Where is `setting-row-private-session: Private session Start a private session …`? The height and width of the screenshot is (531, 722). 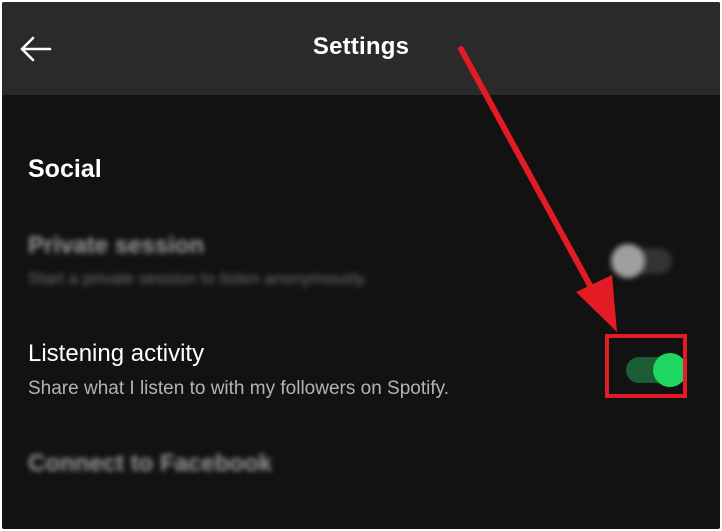 setting-row-private-session: Private session Start a private session … is located at coordinates (361, 262).